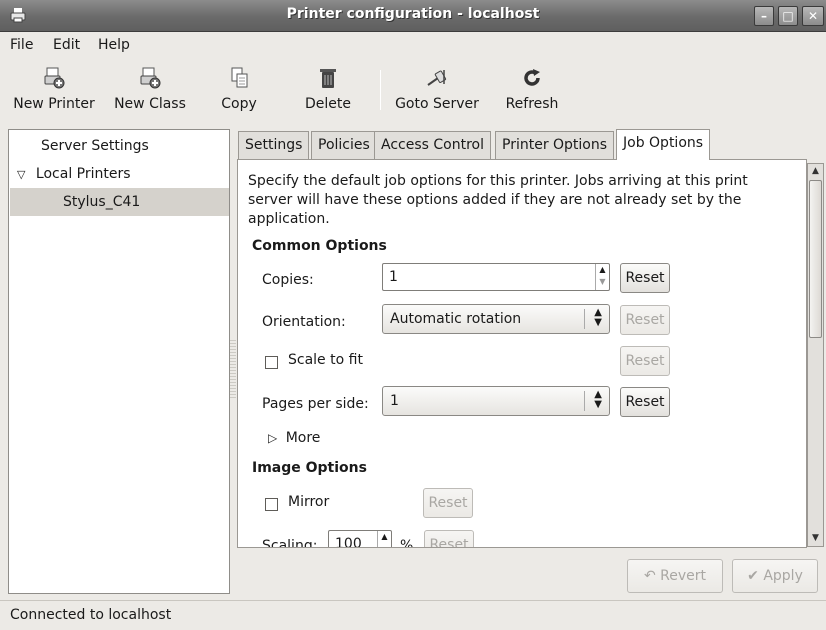  I want to click on stepper-down-icon: ▼, so click(602, 282).